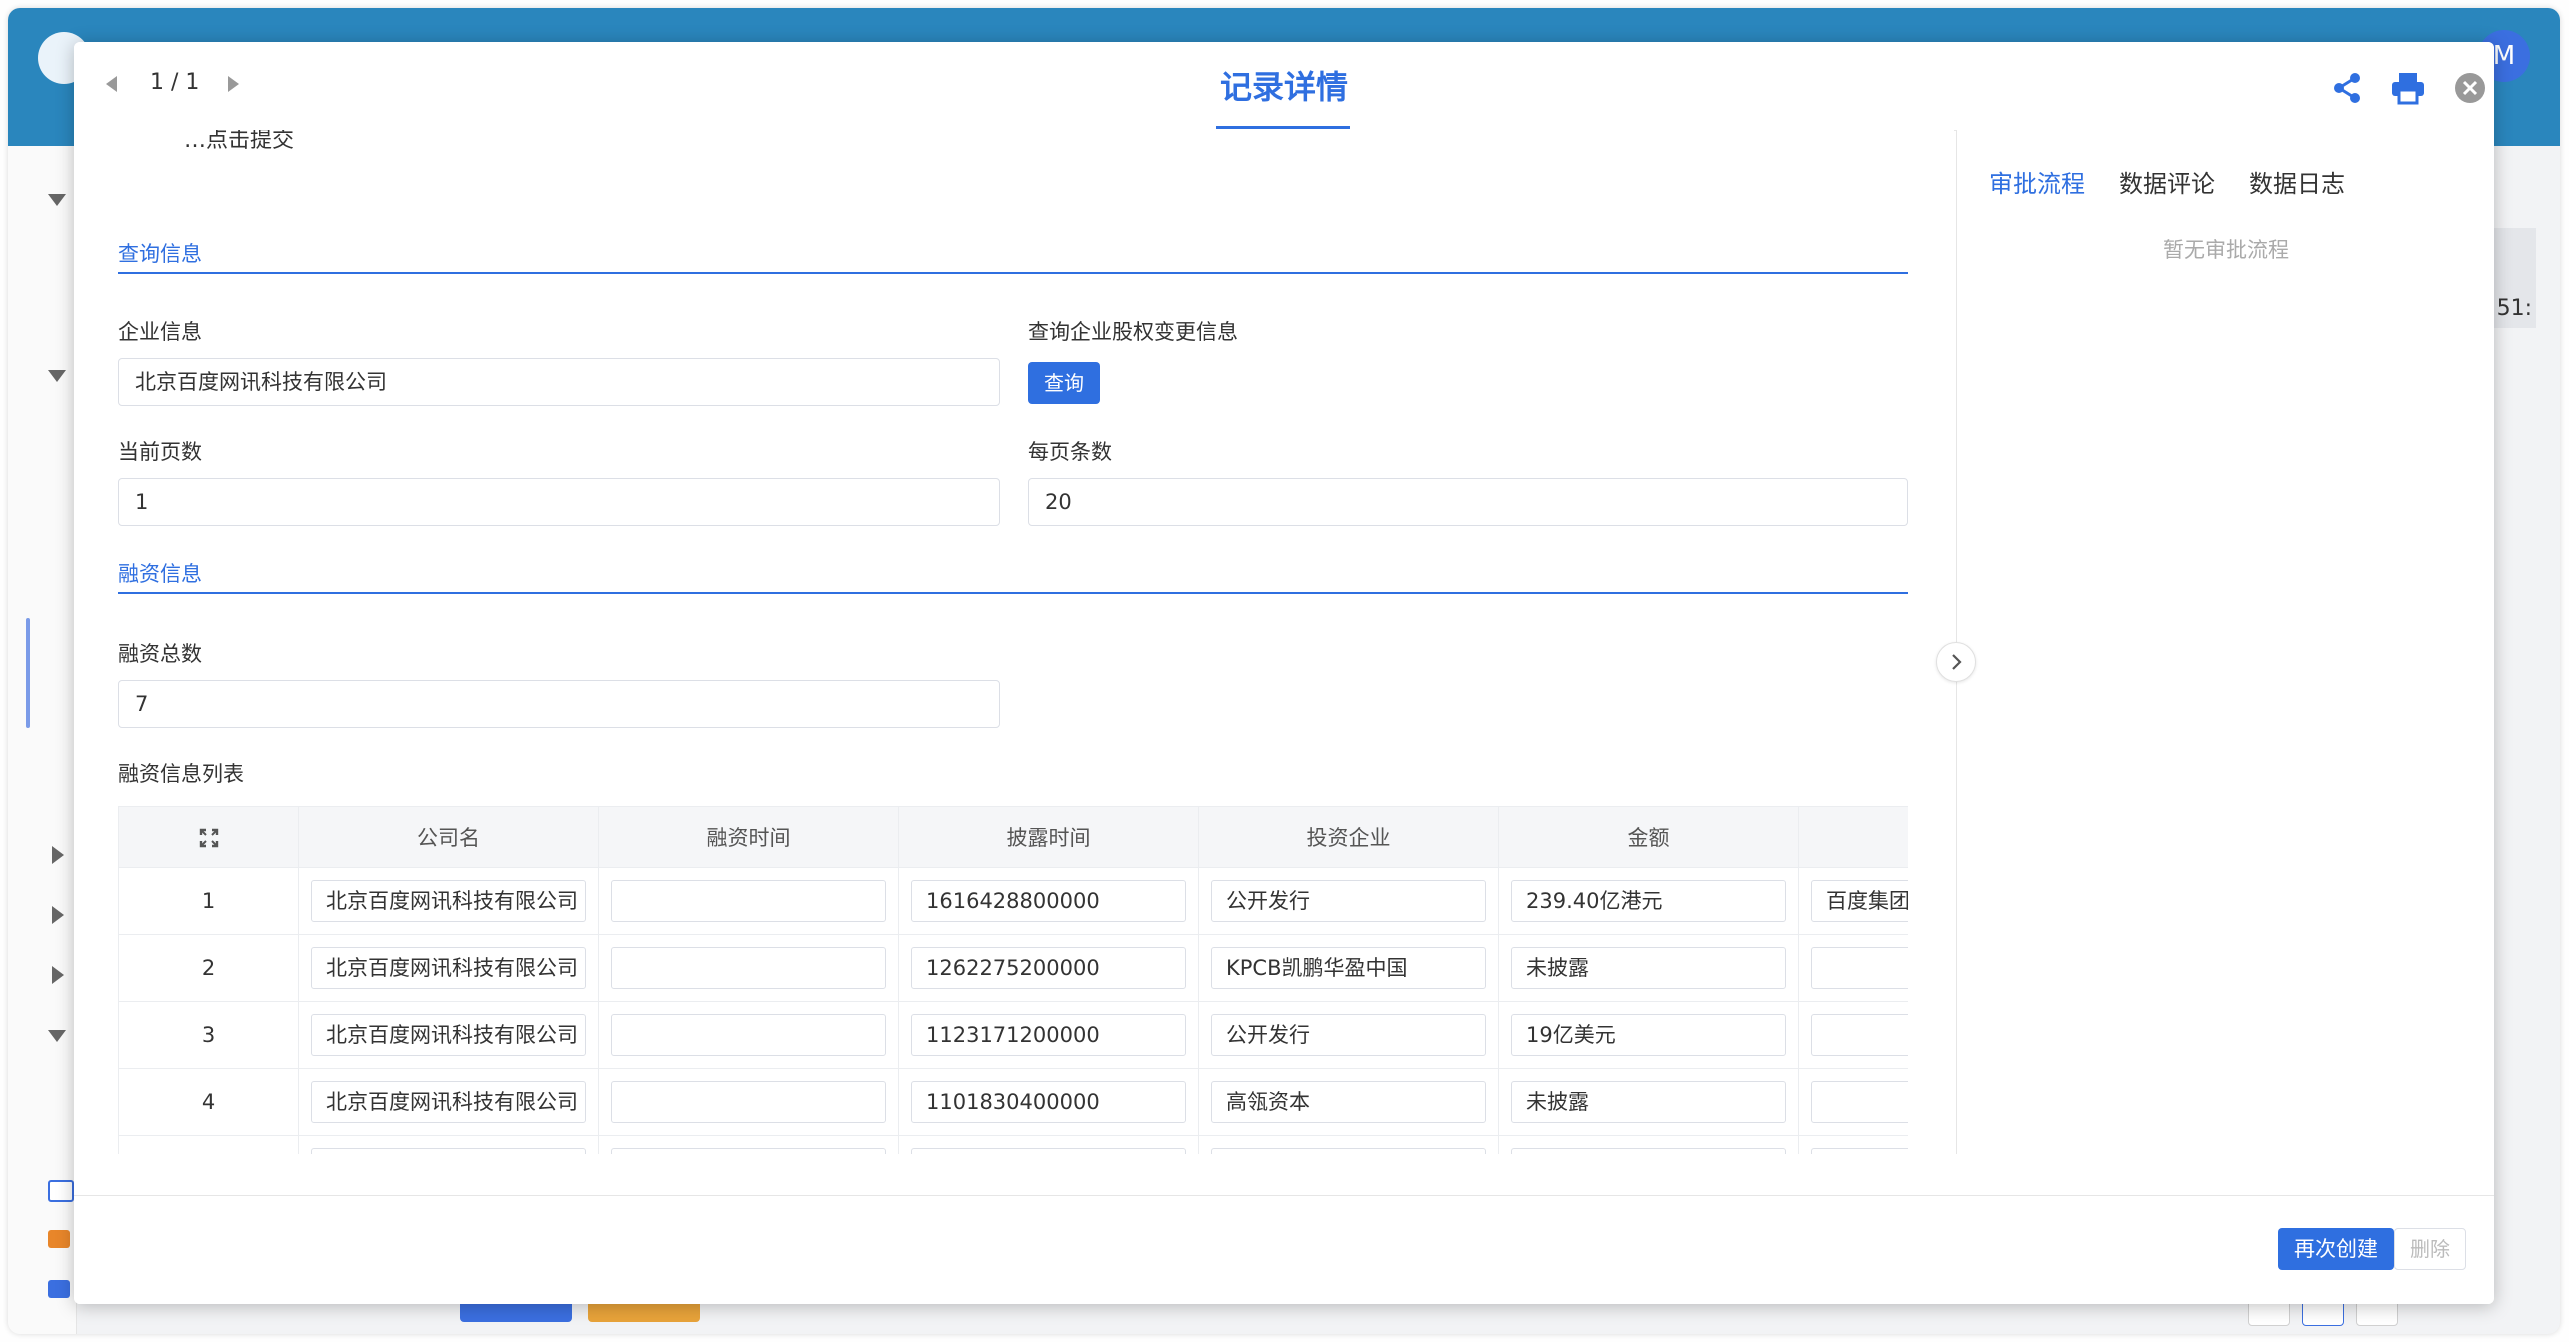  What do you see at coordinates (111, 84) in the screenshot?
I see `prev-record-icon` at bounding box center [111, 84].